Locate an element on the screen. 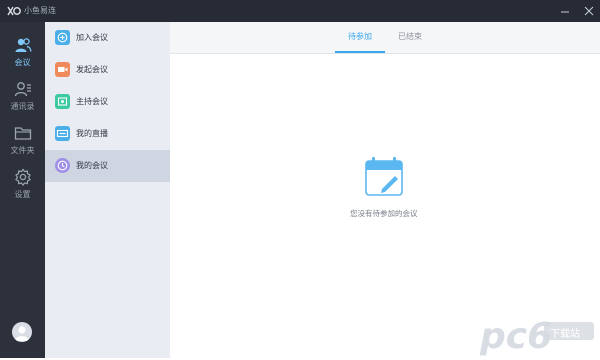  user-avatar-icon is located at coordinates (22, 333).